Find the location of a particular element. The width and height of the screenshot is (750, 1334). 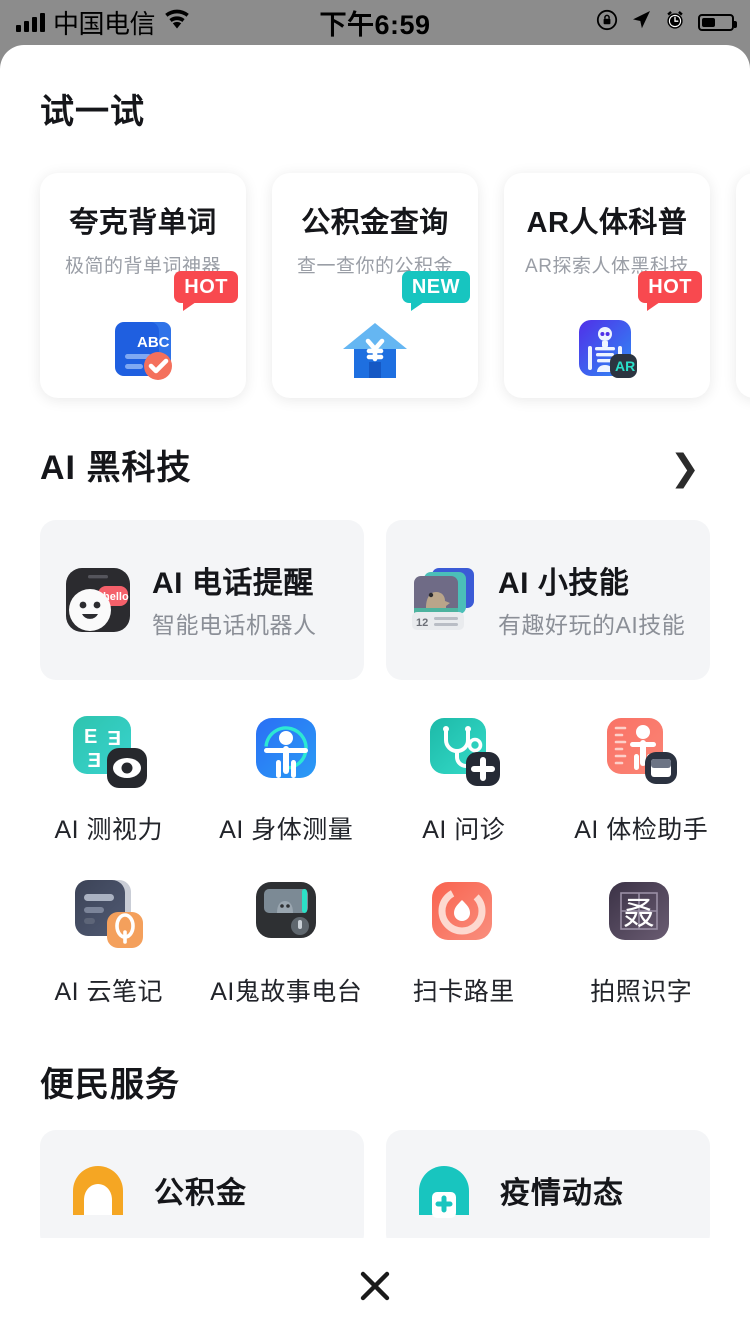

housing-fund-icon is located at coordinates (98, 1190).